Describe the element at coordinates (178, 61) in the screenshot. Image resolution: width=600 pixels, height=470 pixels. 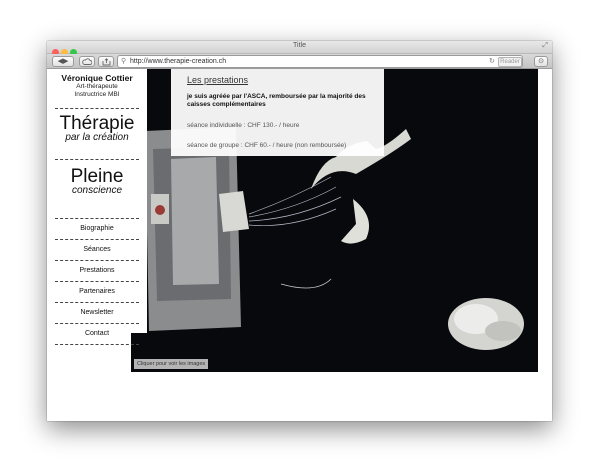
I see `url-text: http://www.therapie-creation.ch` at that location.